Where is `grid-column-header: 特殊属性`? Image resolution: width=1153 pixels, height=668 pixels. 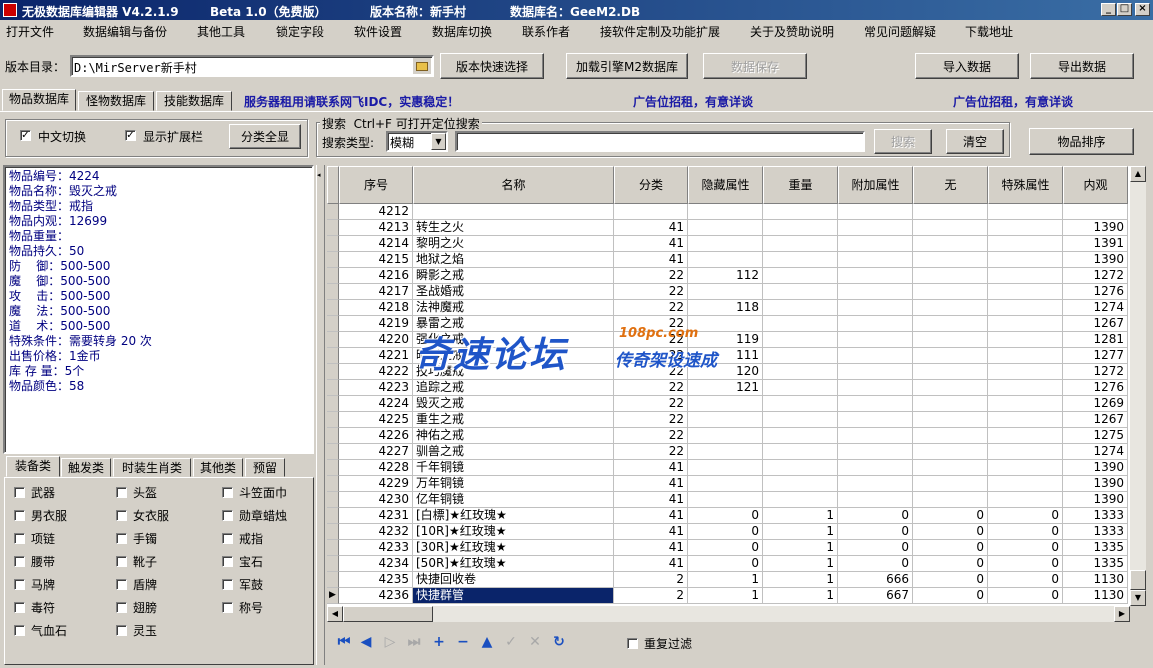 grid-column-header: 特殊属性 is located at coordinates (1025, 185).